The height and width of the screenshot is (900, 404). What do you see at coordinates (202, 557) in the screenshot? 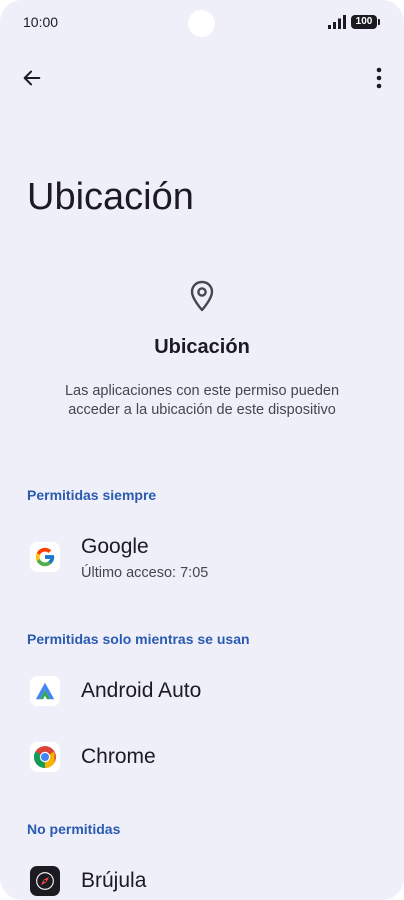
I see `app-row-google: Google Último acceso: 7:05` at bounding box center [202, 557].